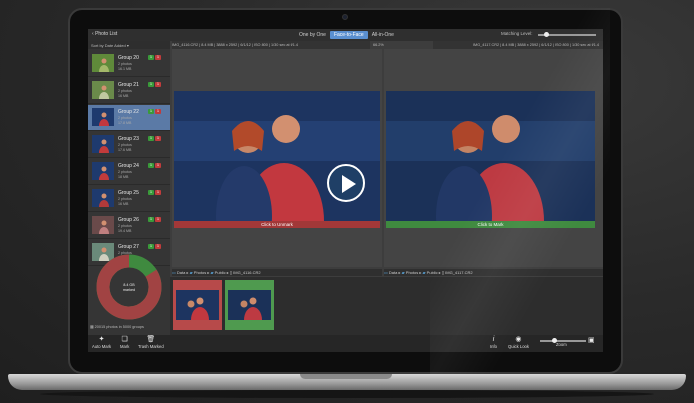 This screenshot has width=694, height=403. Describe the element at coordinates (128, 193) in the screenshot. I see `group-title: Group 25` at that location.